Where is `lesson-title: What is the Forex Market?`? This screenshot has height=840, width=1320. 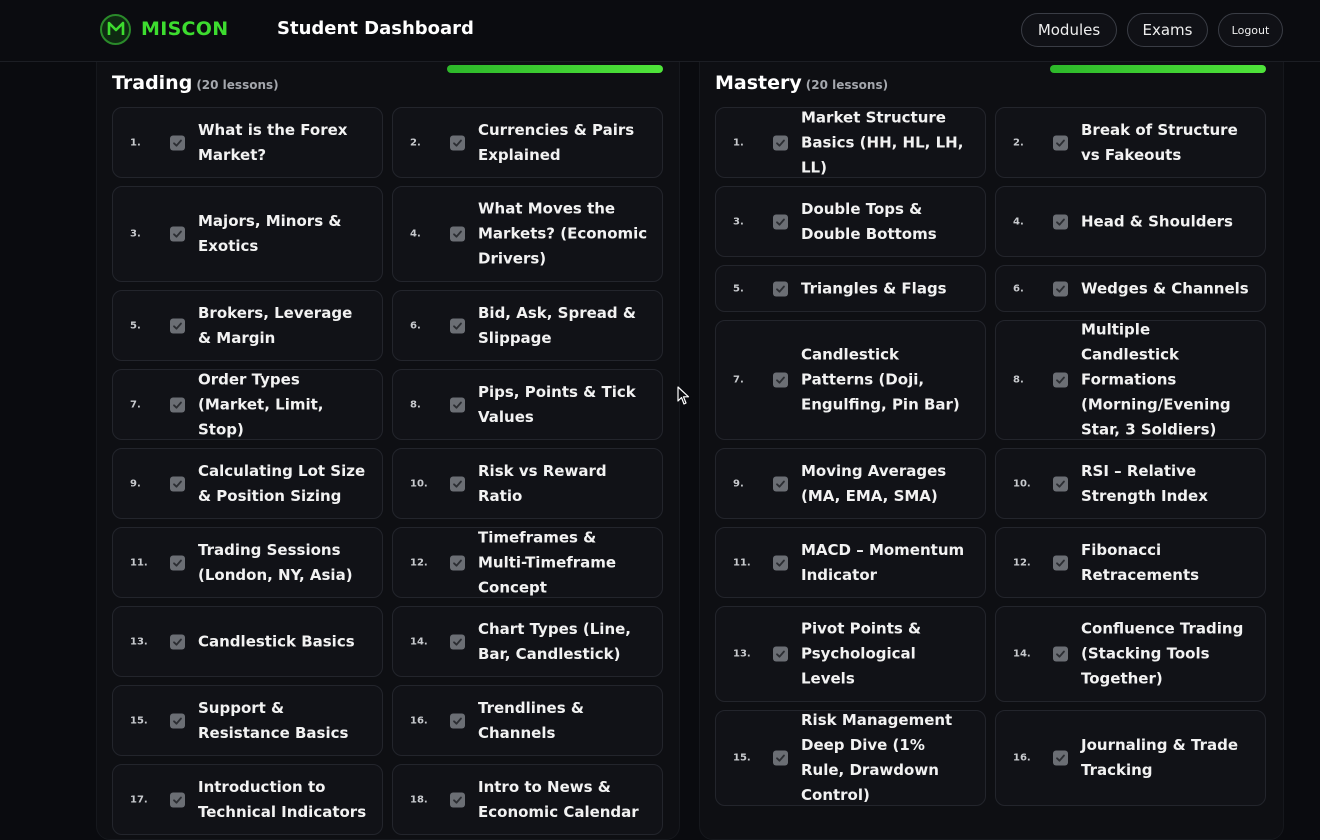 lesson-title: What is the Forex Market? is located at coordinates (273, 142).